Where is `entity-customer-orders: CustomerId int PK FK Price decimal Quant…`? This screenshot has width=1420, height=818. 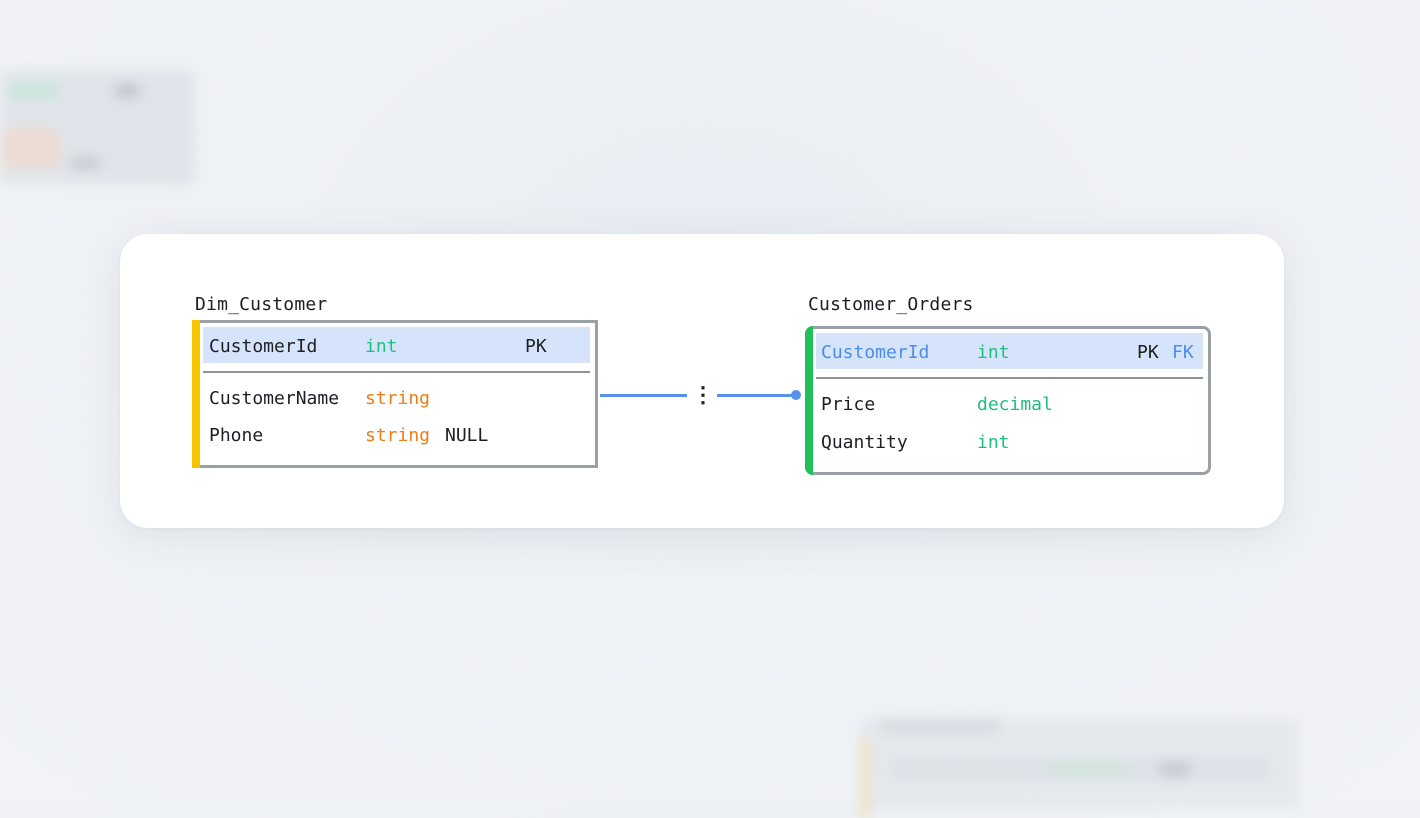 entity-customer-orders: CustomerId int PK FK Price decimal Quant… is located at coordinates (1008, 400).